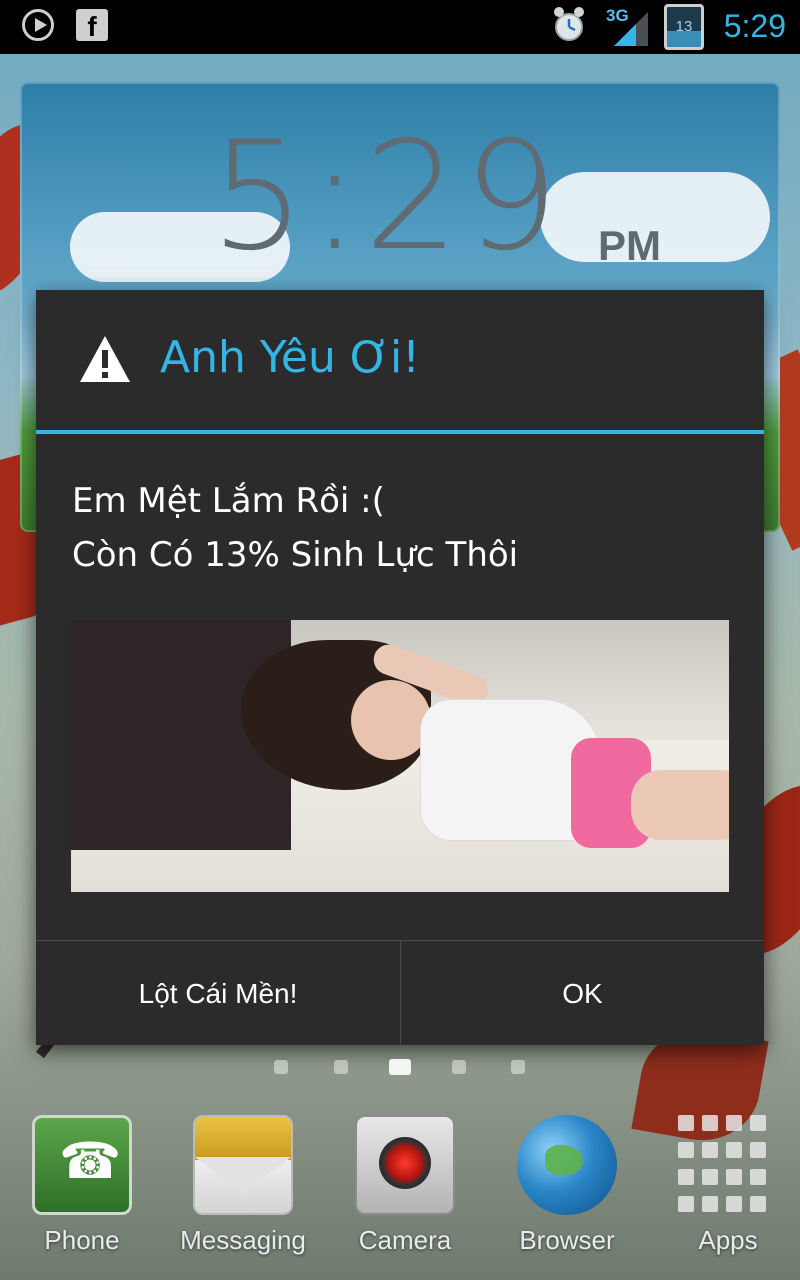 This screenshot has height=1280, width=800. Describe the element at coordinates (243, 1240) in the screenshot. I see `dock-label: Messaging` at that location.